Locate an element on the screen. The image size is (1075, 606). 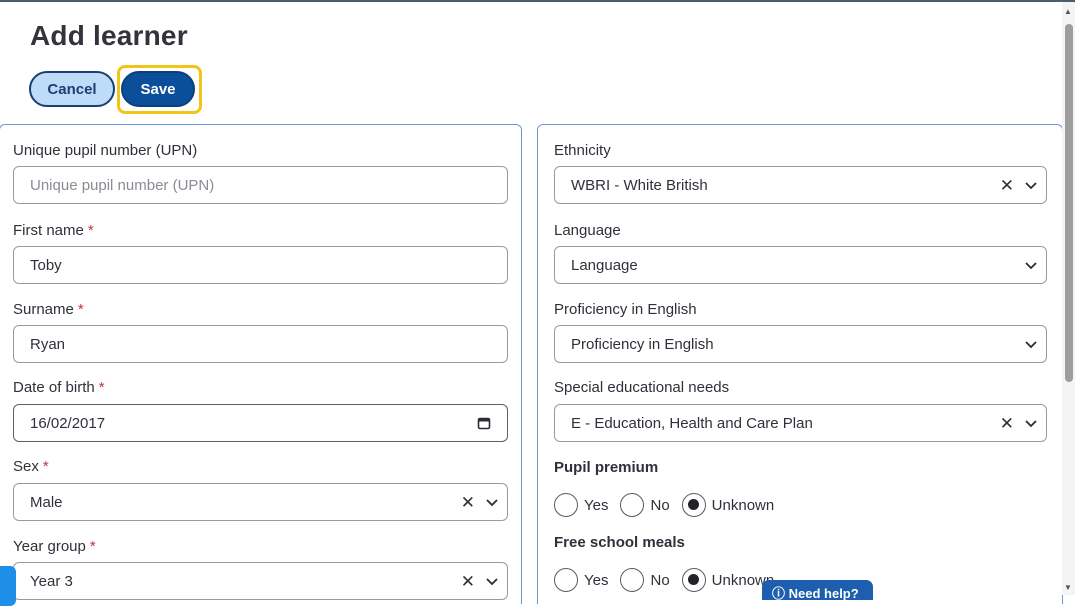
page-title: Add learner is located at coordinates (109, 35).